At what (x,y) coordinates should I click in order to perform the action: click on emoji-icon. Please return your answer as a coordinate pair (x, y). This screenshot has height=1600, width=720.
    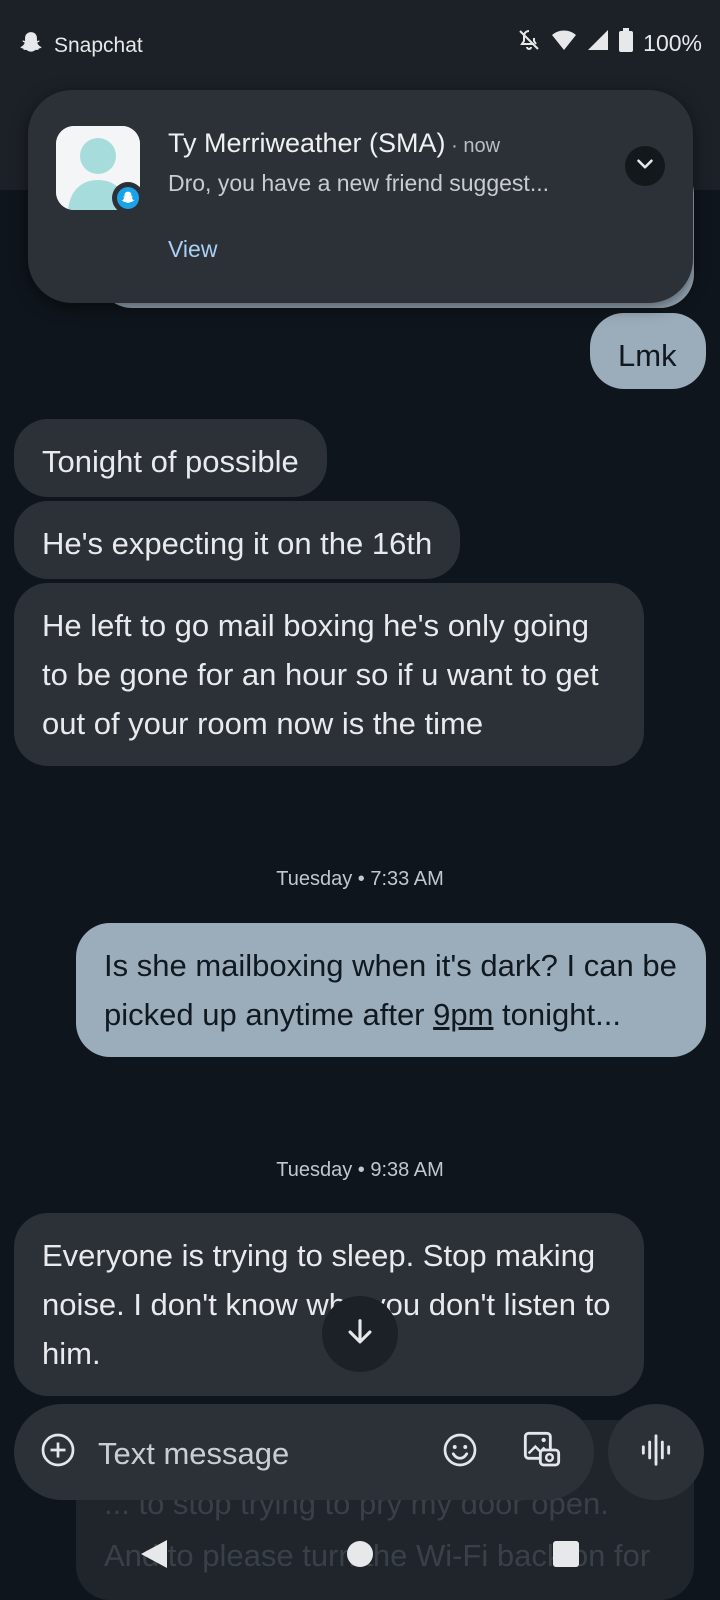
    Looking at the image, I should click on (460, 1452).